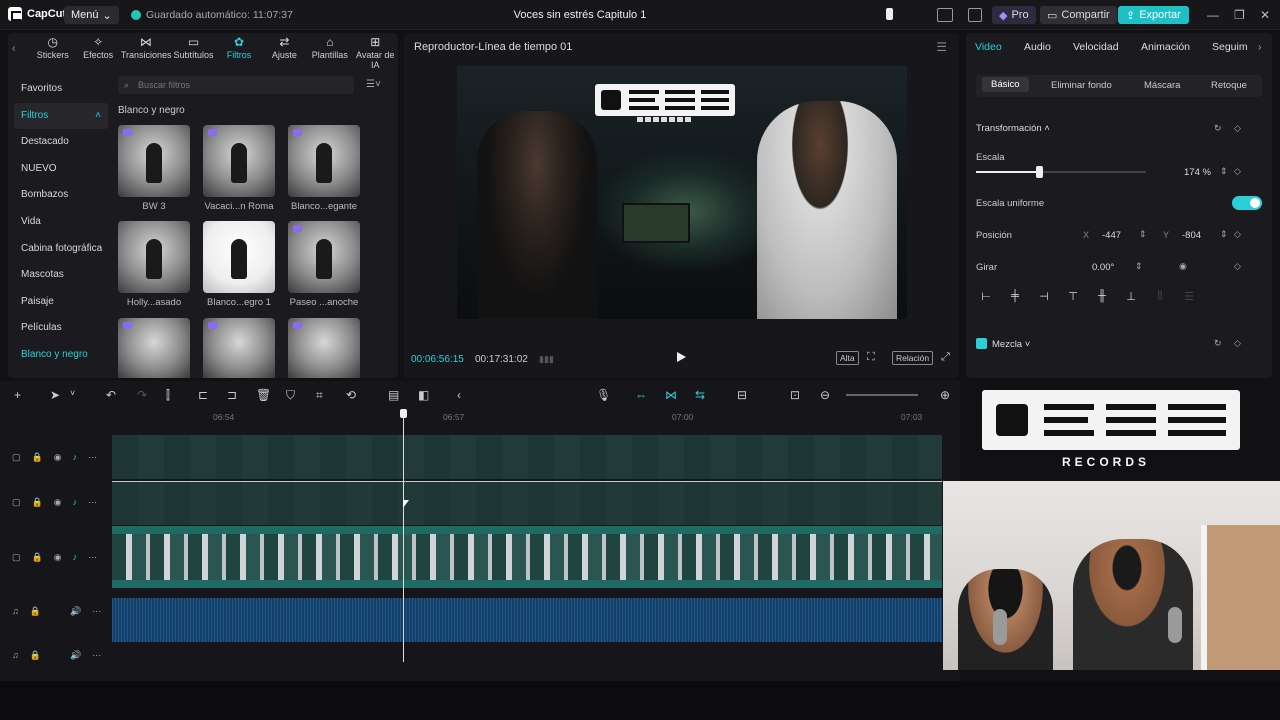 This screenshot has width=1280, height=720. What do you see at coordinates (1165, 47) in the screenshot?
I see `tab-animation: Animación` at bounding box center [1165, 47].